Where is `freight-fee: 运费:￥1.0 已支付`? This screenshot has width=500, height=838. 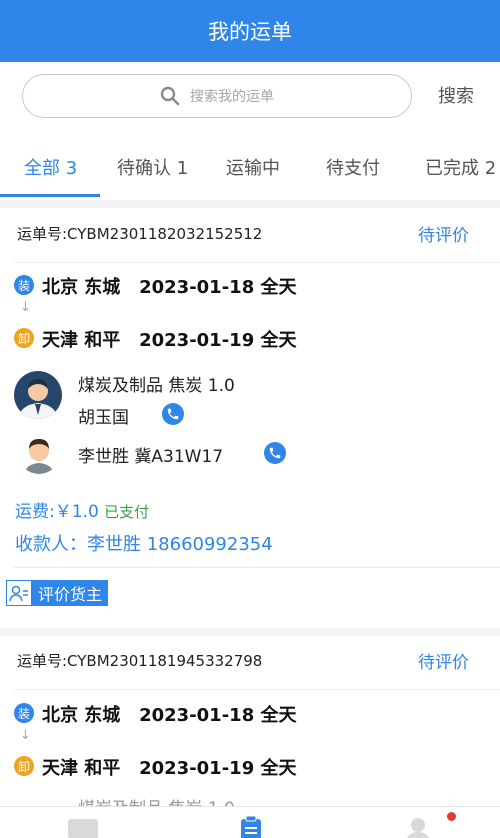
freight-fee: 运费:￥1.0 已支付 is located at coordinates (82, 509).